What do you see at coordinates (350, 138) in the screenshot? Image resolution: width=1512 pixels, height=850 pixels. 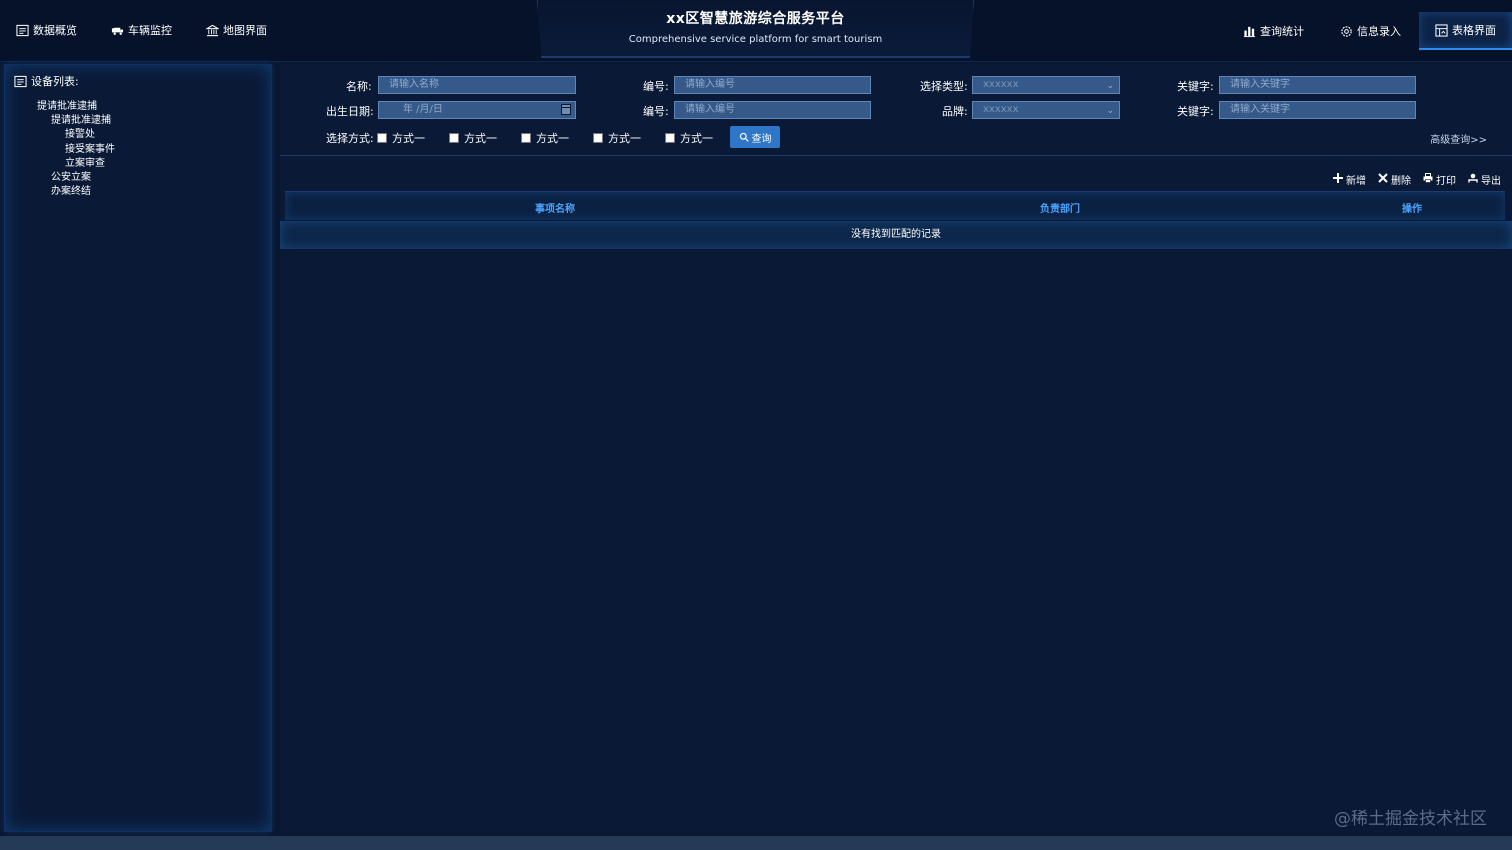 I see `mode-label: 选择方式:` at bounding box center [350, 138].